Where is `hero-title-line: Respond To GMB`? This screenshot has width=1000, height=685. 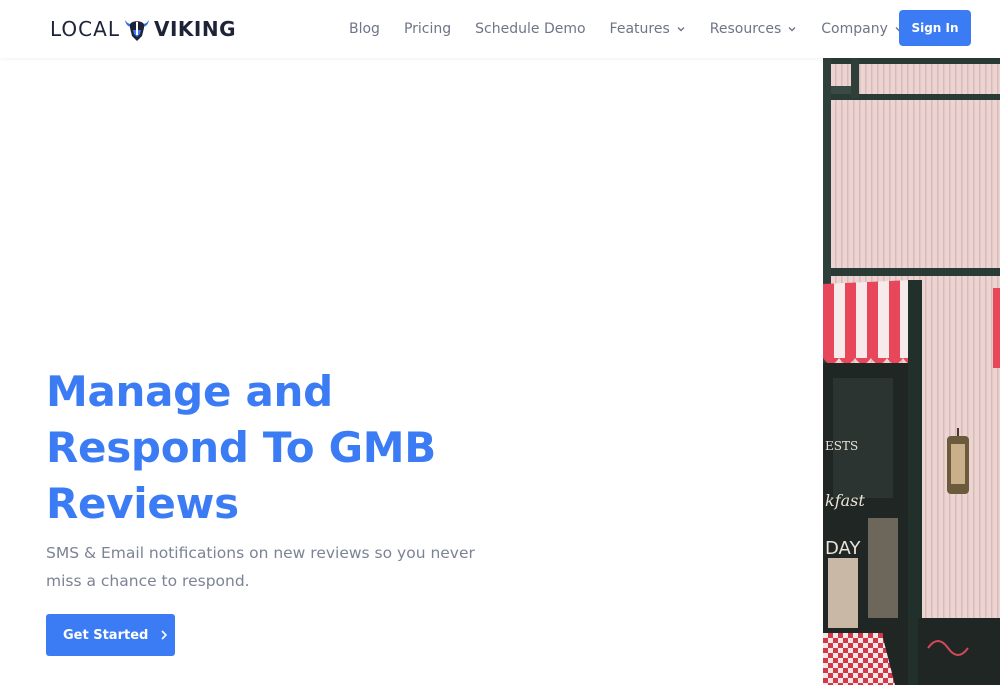
hero-title-line: Respond To GMB is located at coordinates (241, 447).